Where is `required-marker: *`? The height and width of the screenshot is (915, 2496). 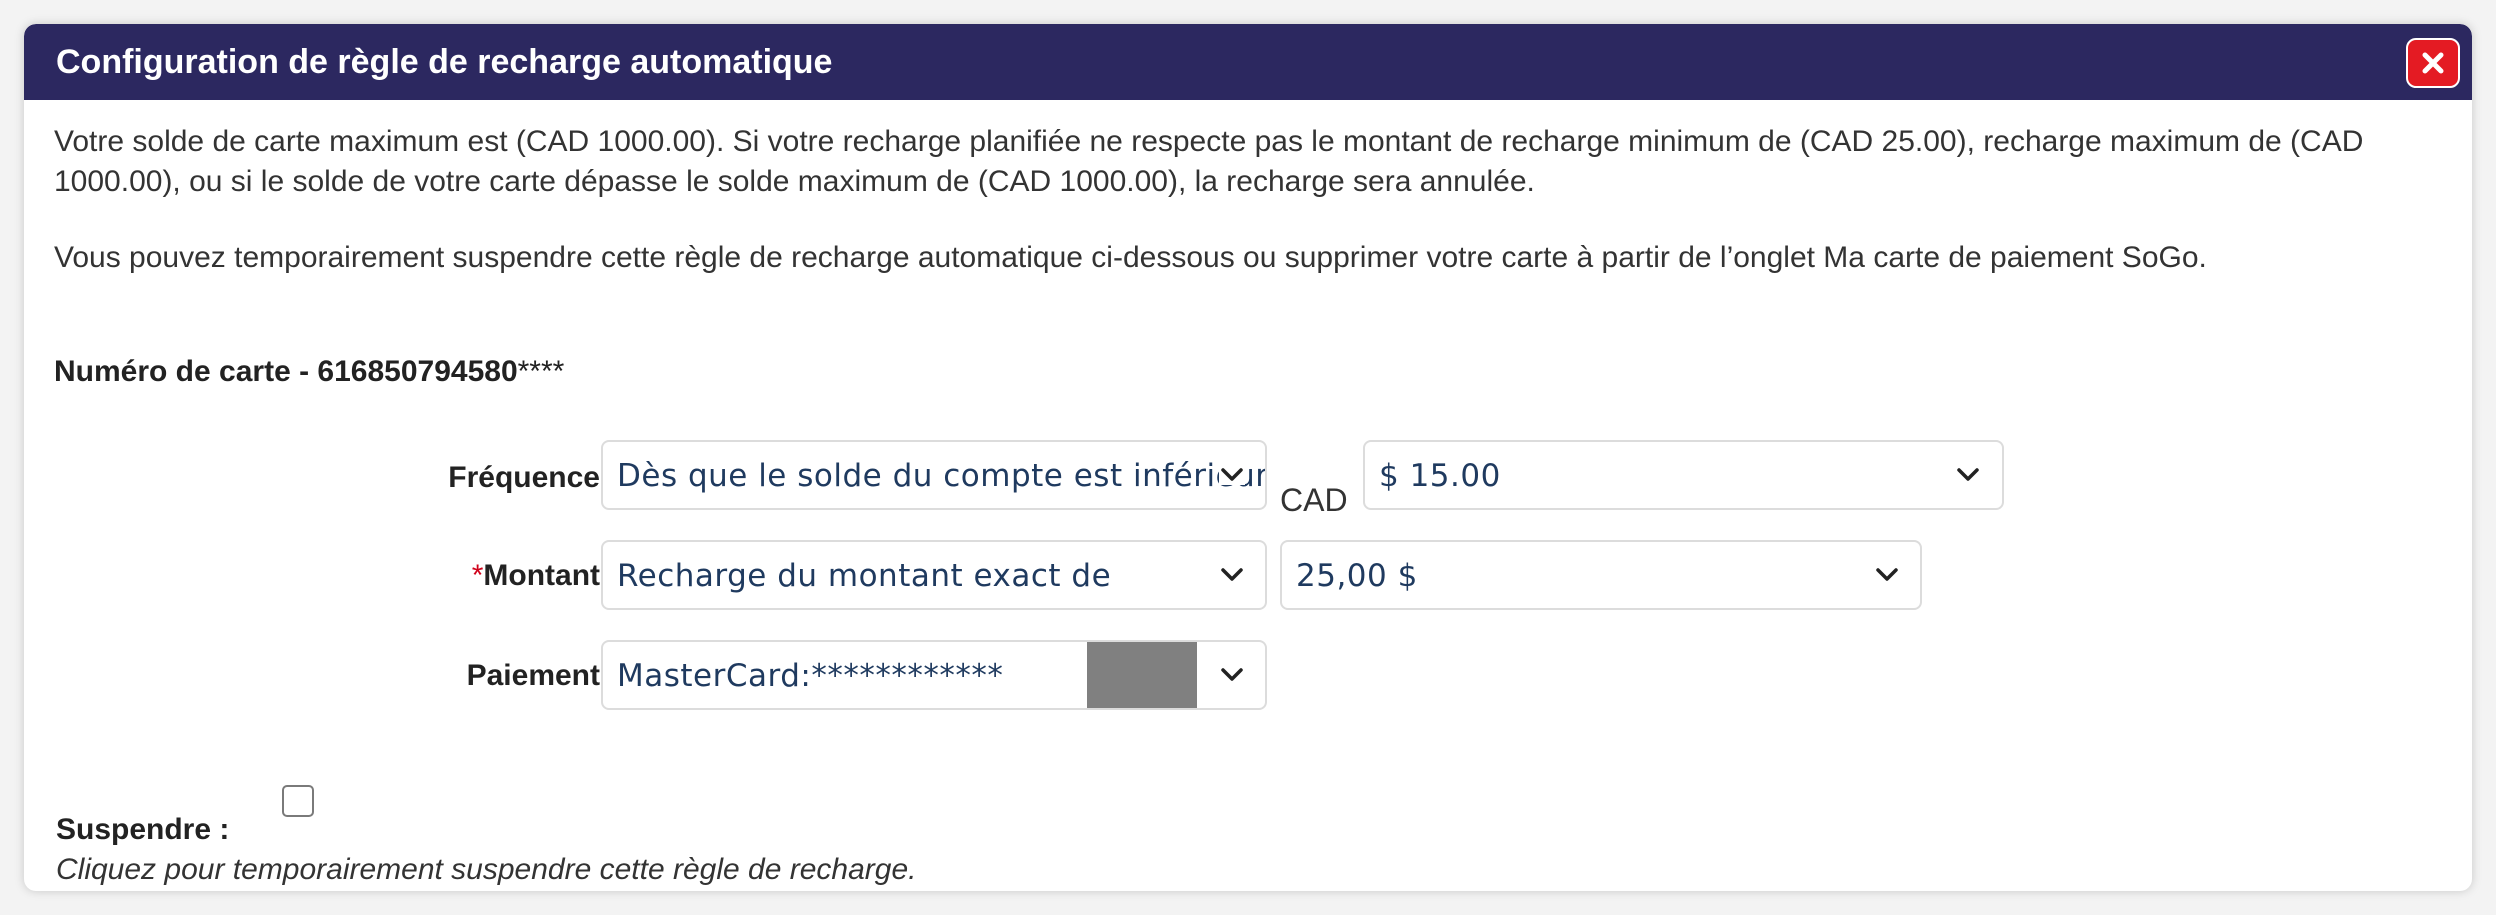
required-marker: * is located at coordinates (477, 575).